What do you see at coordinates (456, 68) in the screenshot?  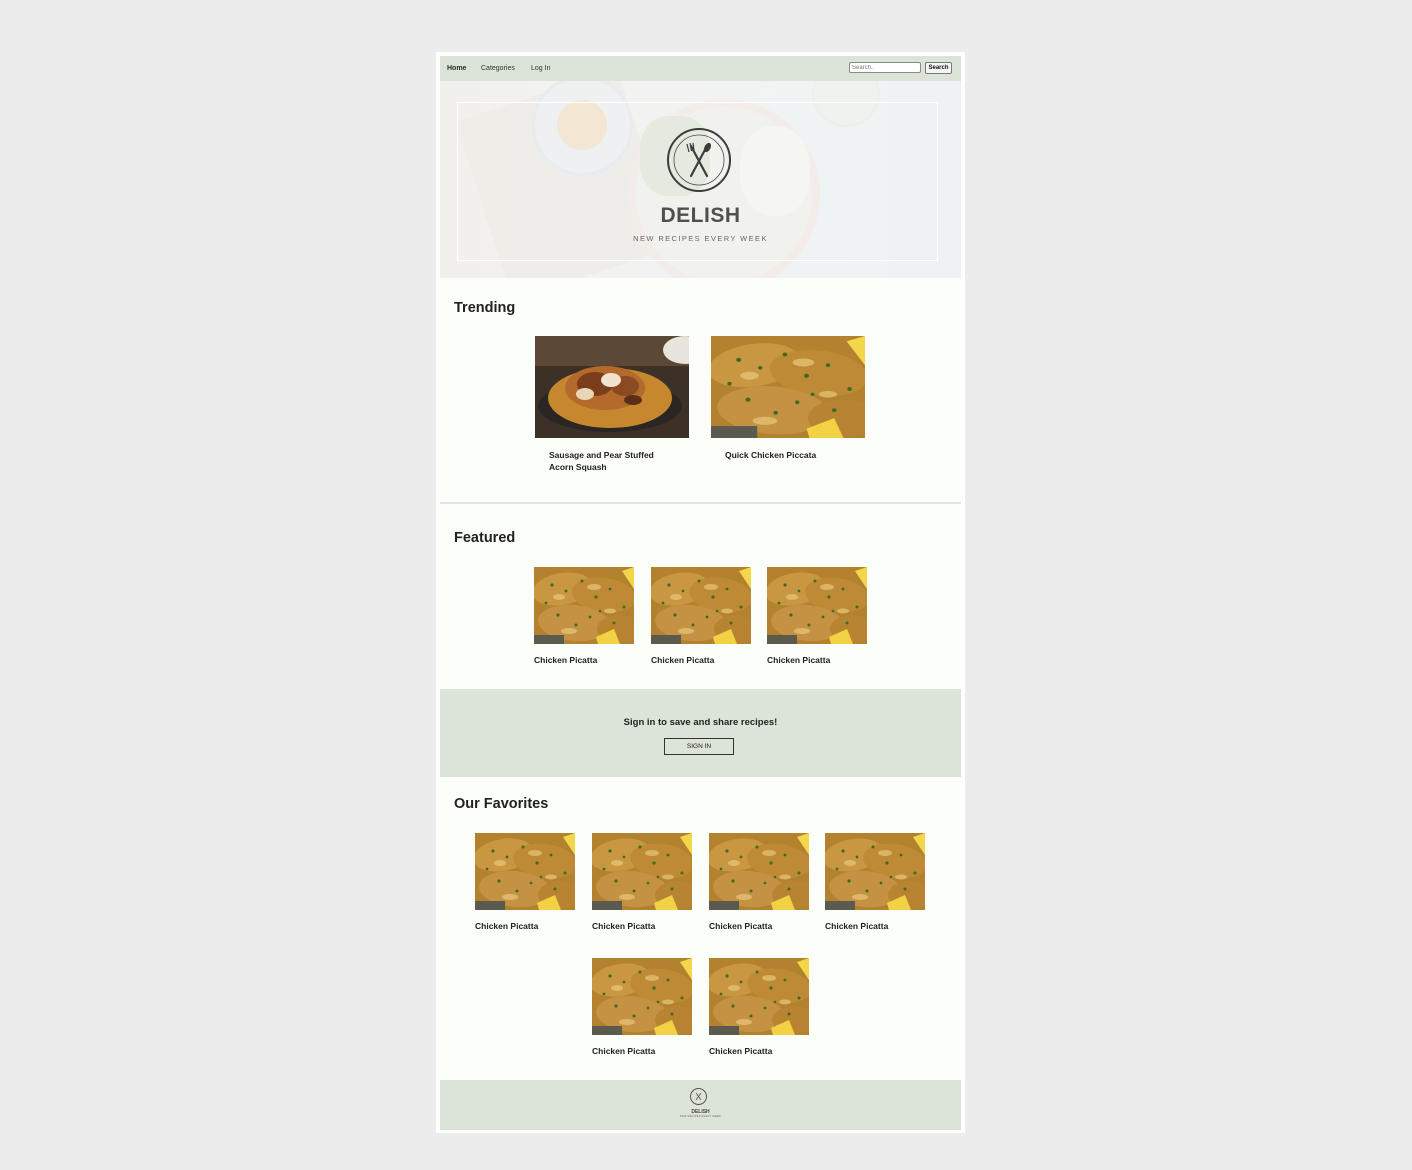 I see `nav-link-home: Home` at bounding box center [456, 68].